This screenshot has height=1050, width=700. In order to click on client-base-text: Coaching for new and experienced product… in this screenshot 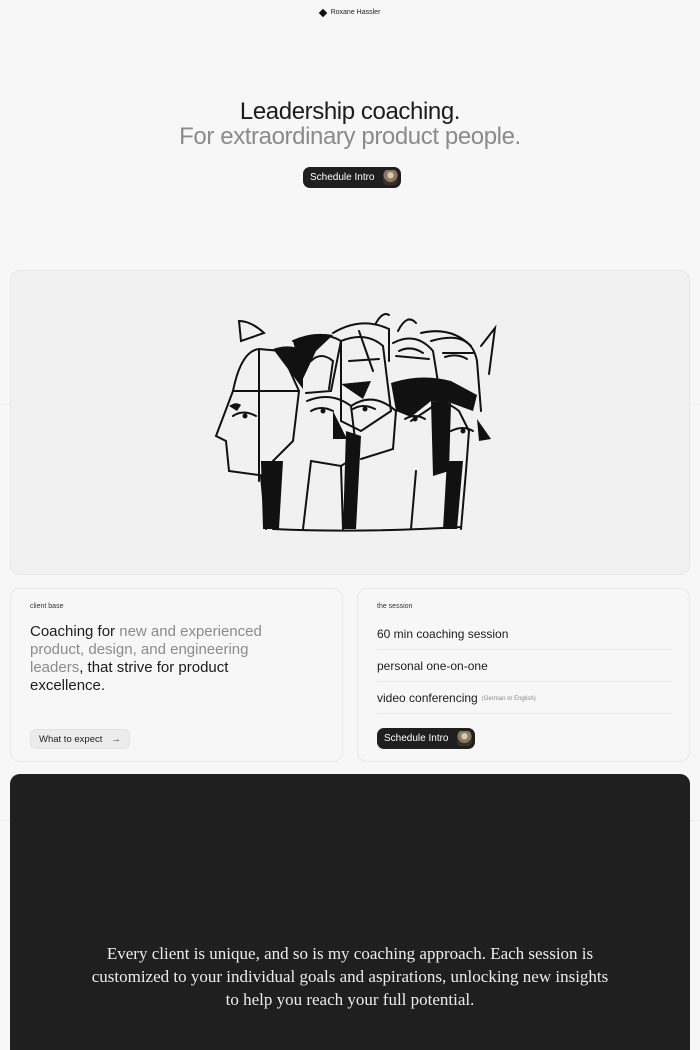, I will do `click(165, 659)`.